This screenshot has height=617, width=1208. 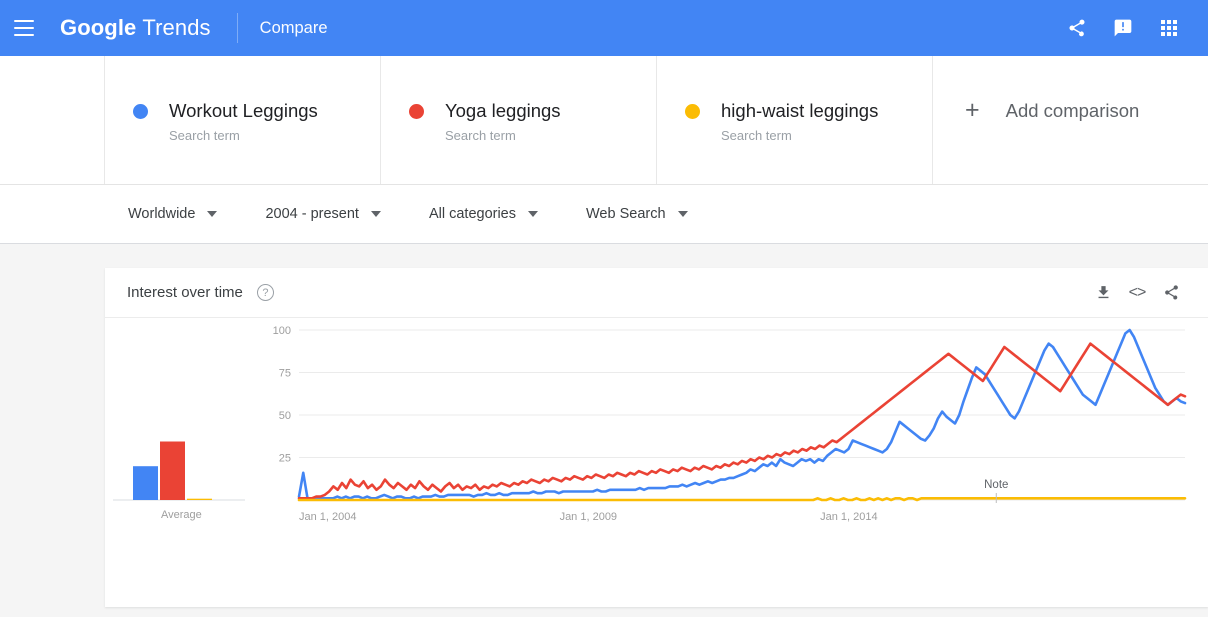 I want to click on svg-text: 75, so click(x=285, y=374).